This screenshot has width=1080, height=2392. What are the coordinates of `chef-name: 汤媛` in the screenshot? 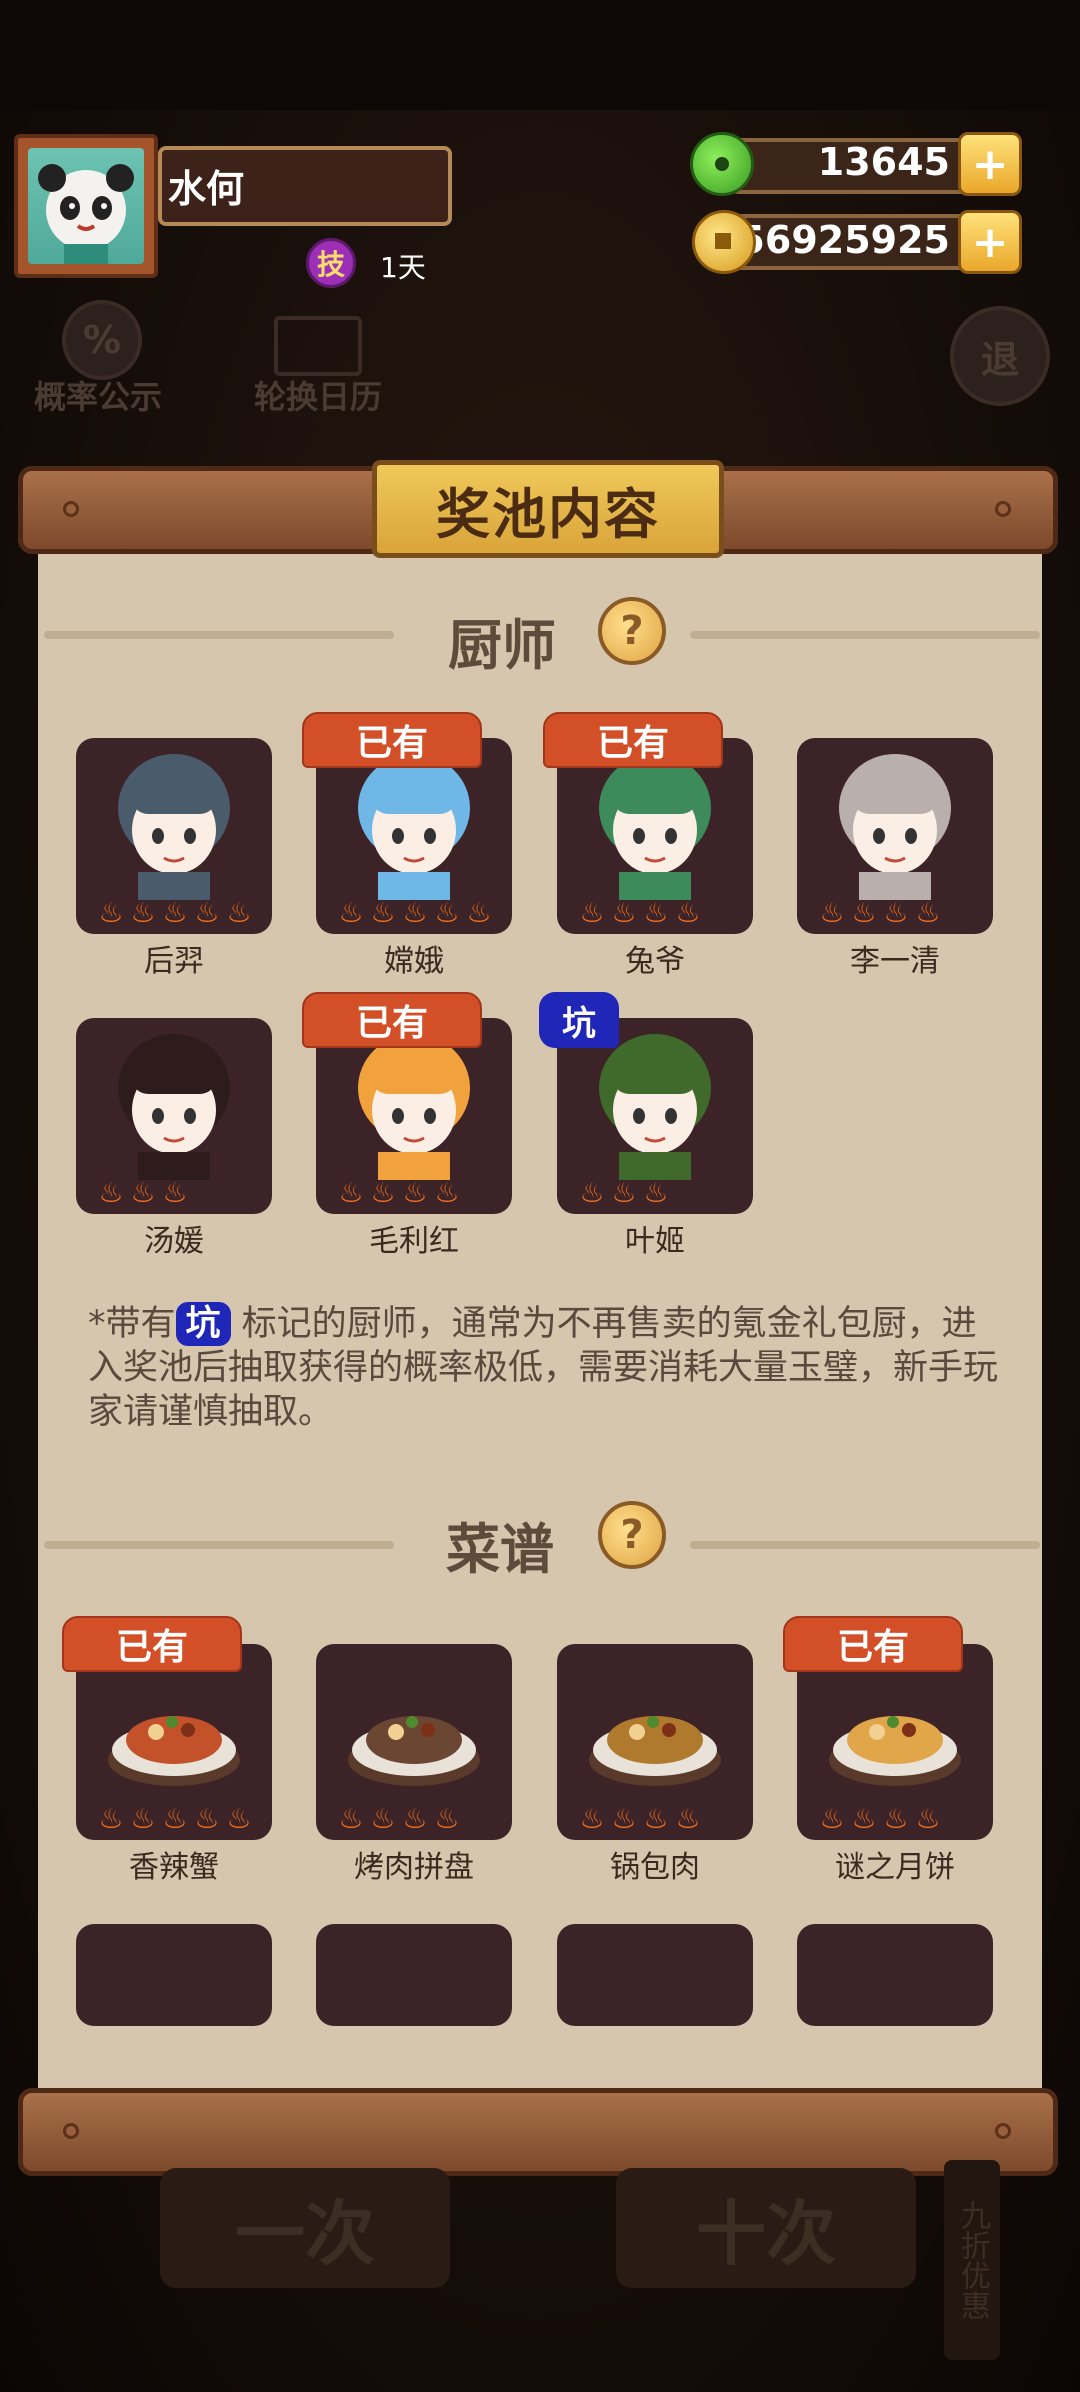 It's located at (174, 1241).